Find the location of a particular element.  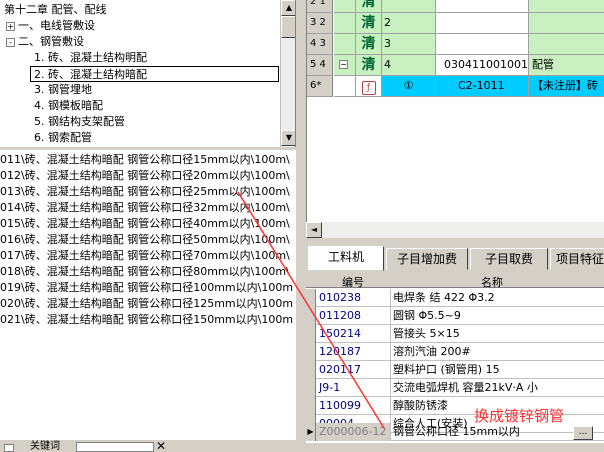

resource-code: 120187 is located at coordinates (353, 352).